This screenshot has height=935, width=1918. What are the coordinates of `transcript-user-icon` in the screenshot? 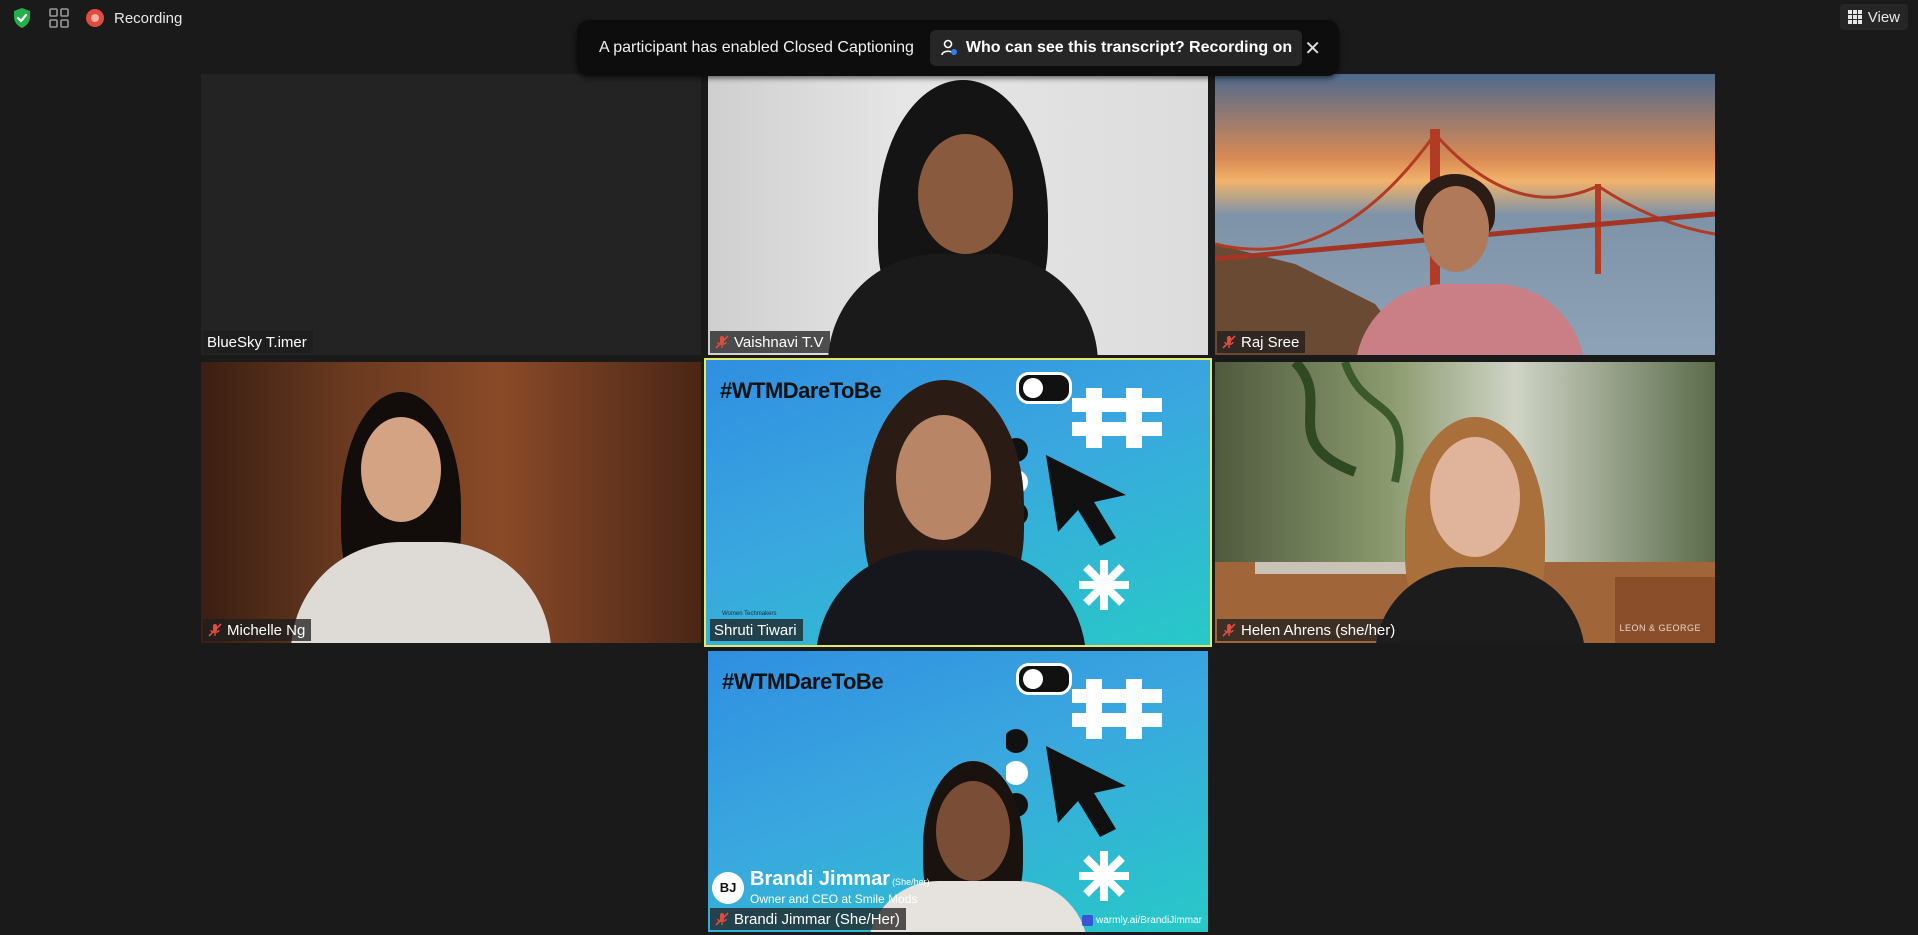 It's located at (949, 48).